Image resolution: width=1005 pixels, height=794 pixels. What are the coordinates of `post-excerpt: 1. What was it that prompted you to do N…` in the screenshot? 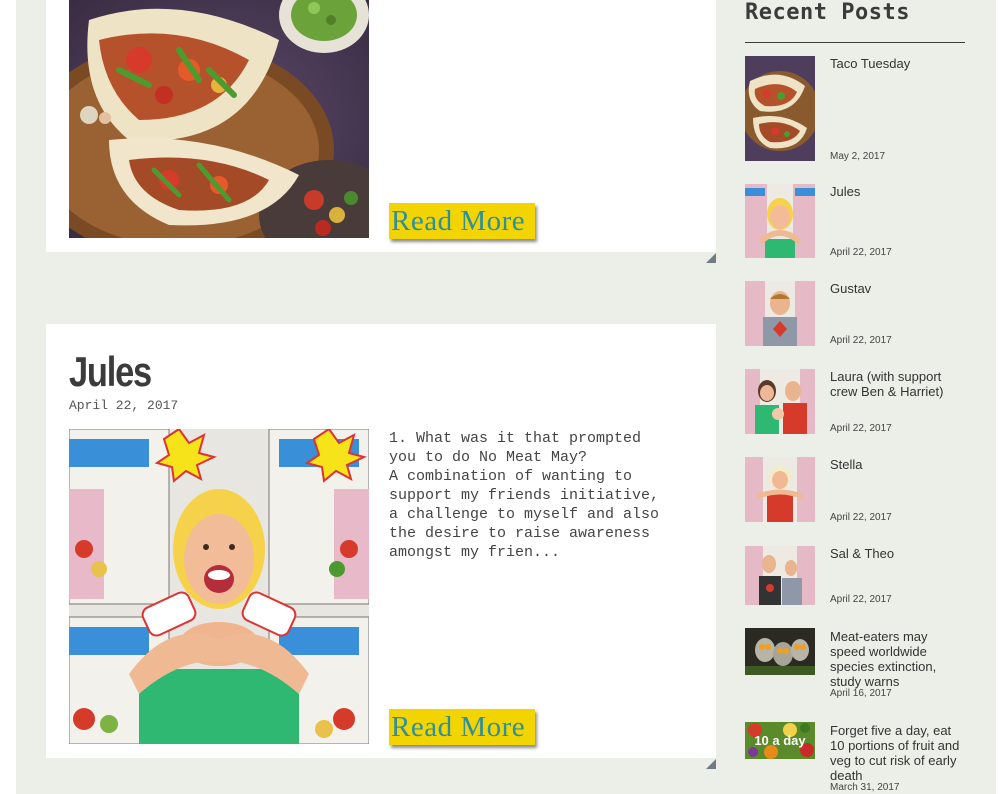 It's located at (524, 495).